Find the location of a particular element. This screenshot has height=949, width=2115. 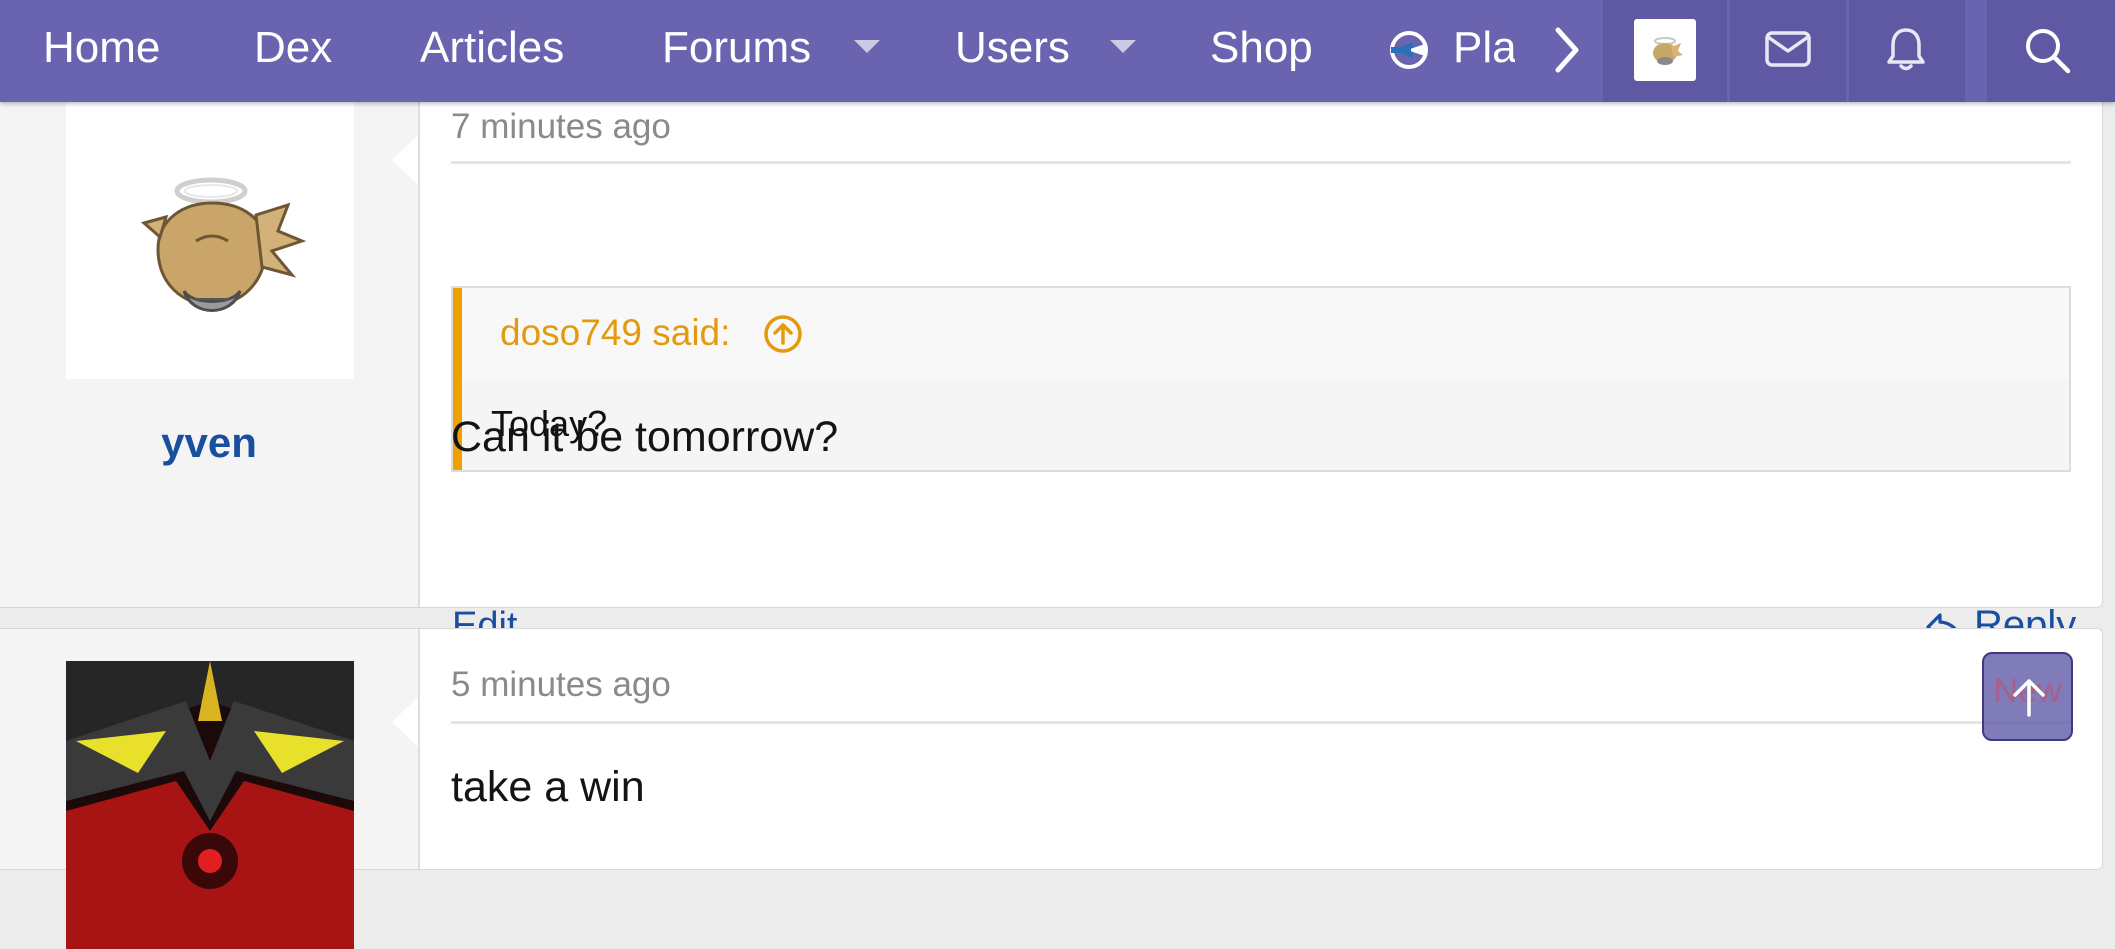

top-navigation-bar: Home Dex Articles Forums Users Shop Play is located at coordinates (1057, 51).